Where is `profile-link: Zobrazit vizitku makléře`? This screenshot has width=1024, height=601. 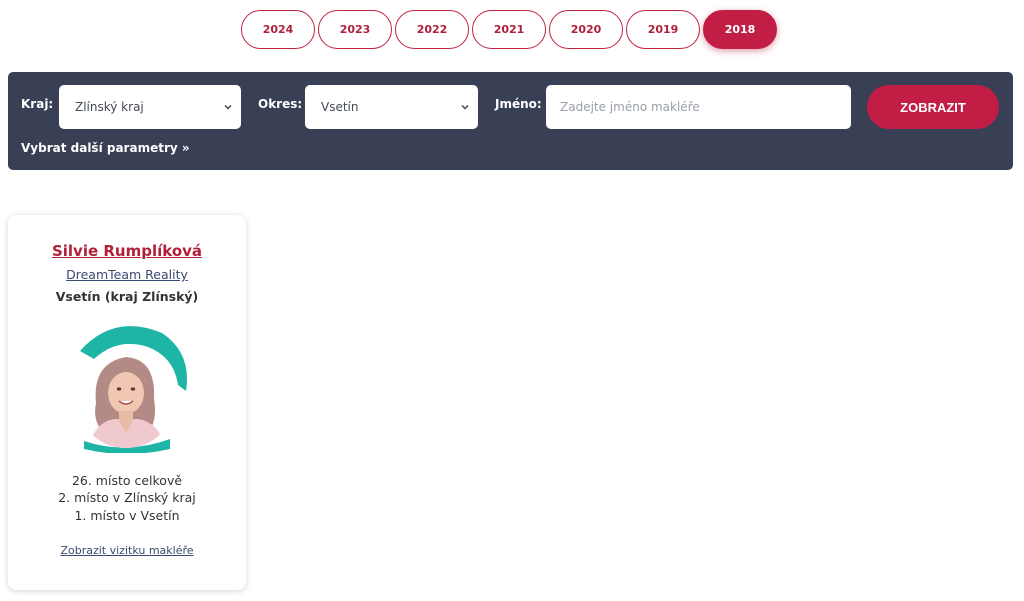
profile-link: Zobrazit vizitku makléře is located at coordinates (127, 550).